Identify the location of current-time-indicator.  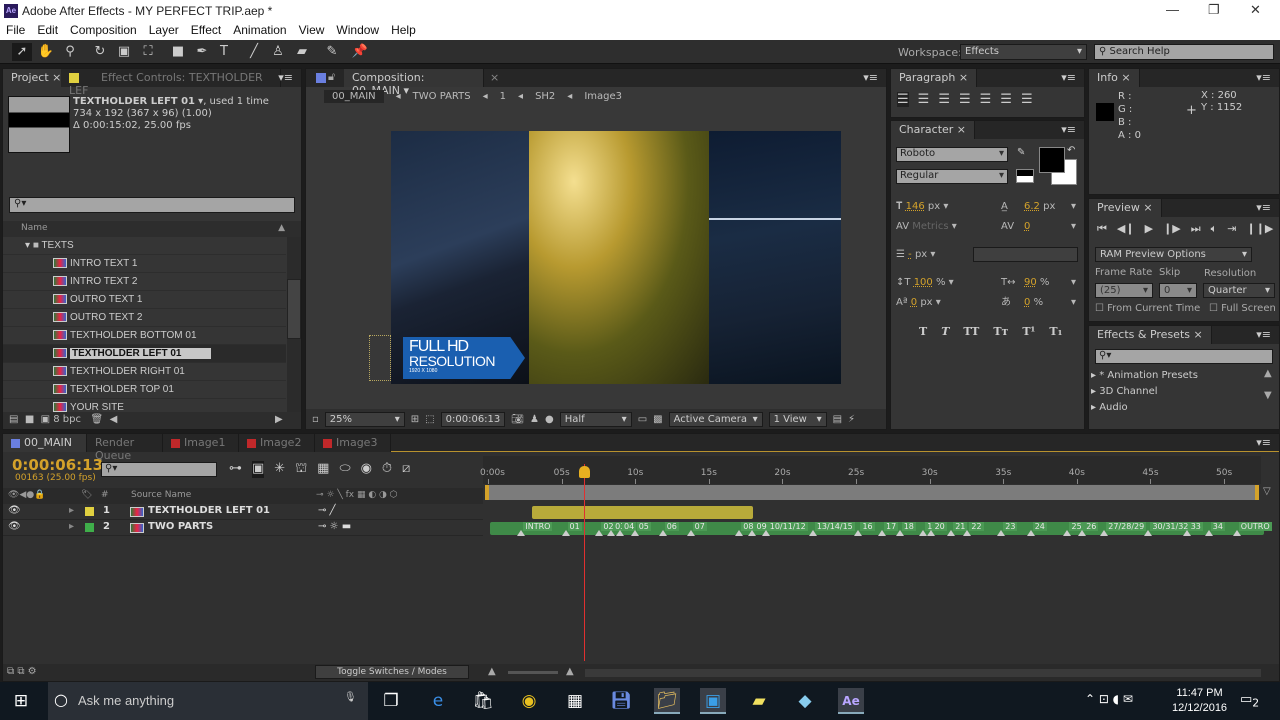
(584, 472).